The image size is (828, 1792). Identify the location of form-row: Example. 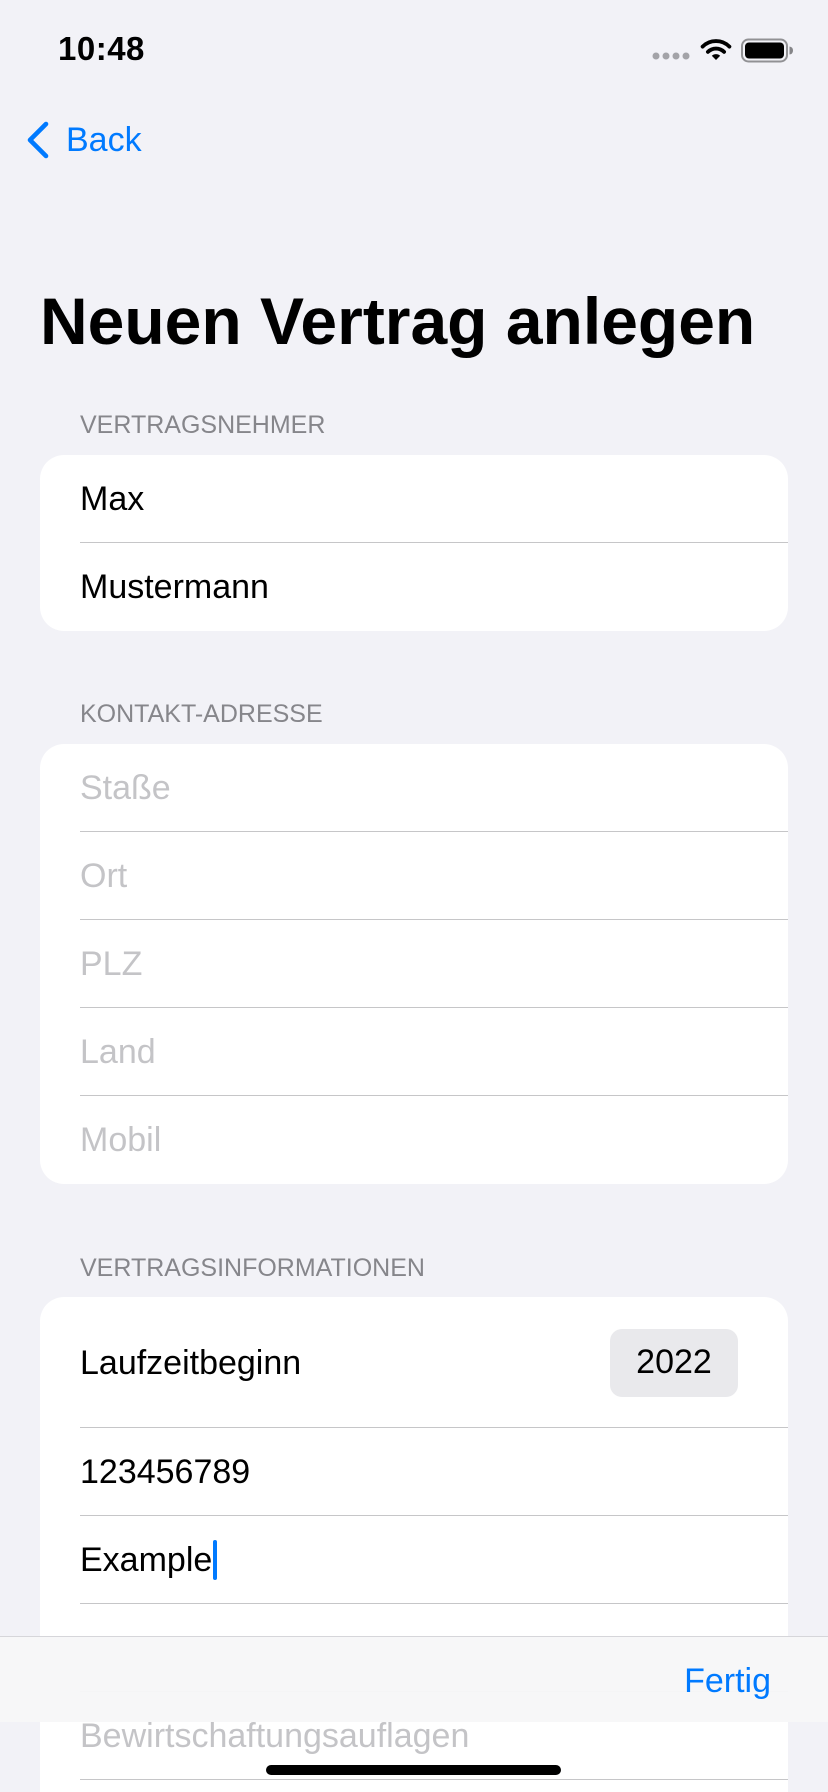
(414, 1560).